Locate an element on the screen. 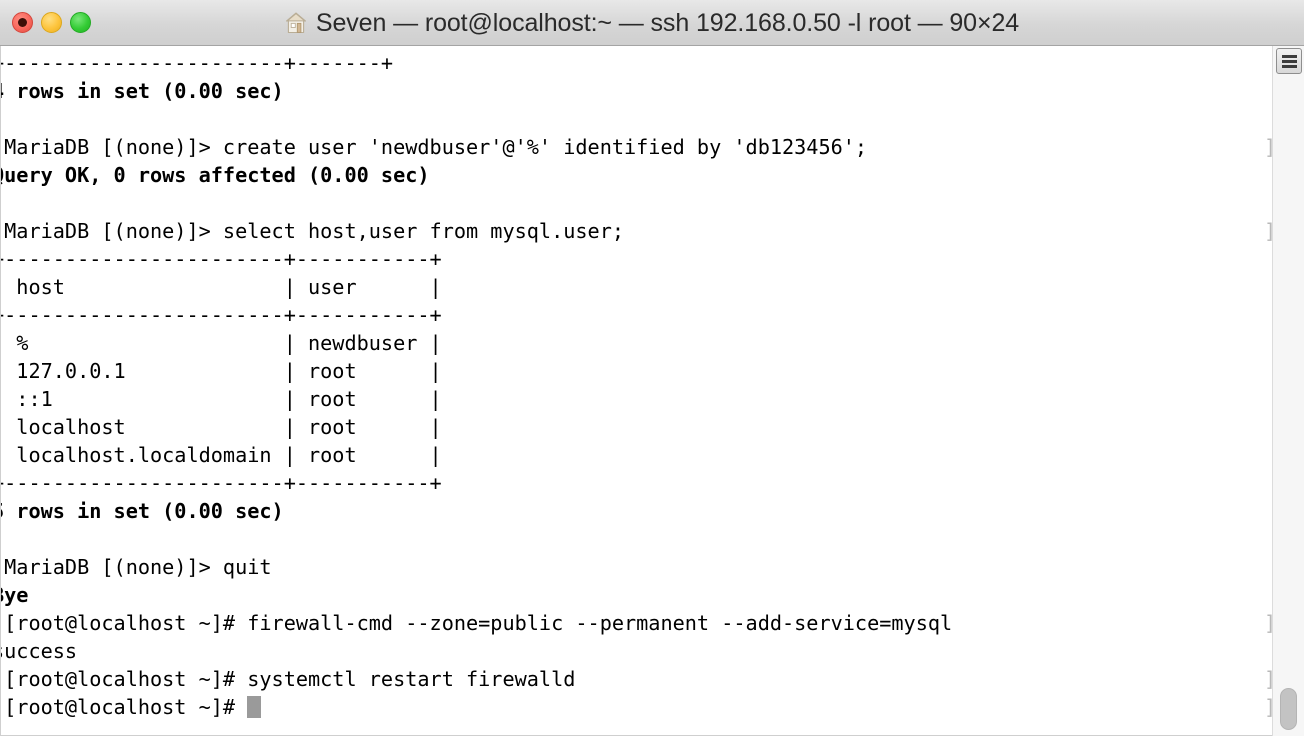 The image size is (1304, 736). maximize-button is located at coordinates (80, 22).